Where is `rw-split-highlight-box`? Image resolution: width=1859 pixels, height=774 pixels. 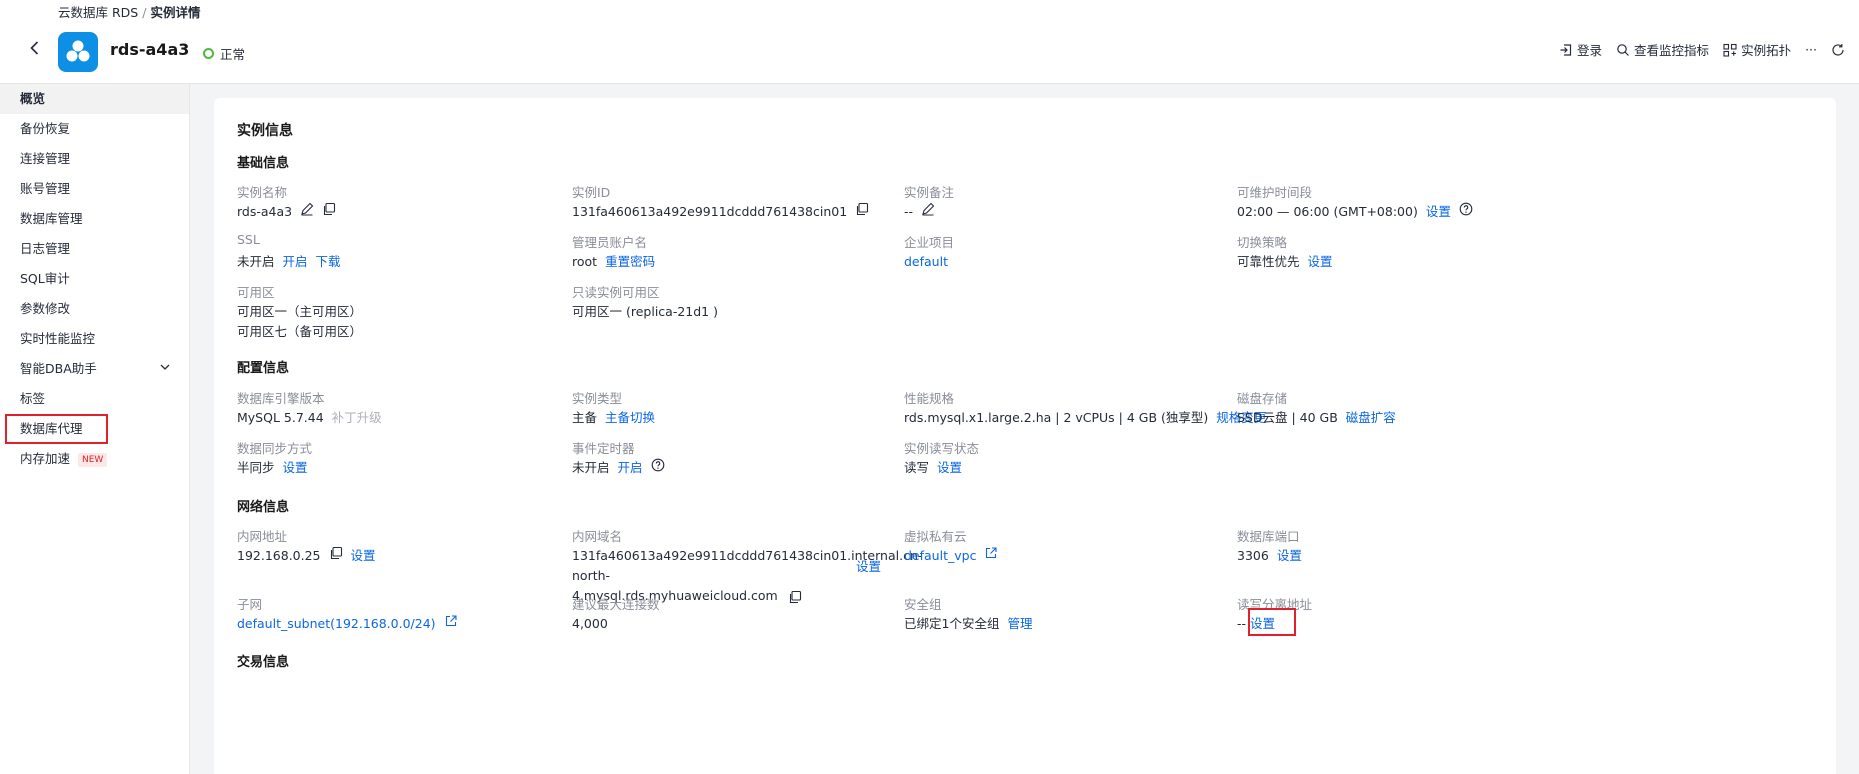
rw-split-highlight-box is located at coordinates (1272, 622).